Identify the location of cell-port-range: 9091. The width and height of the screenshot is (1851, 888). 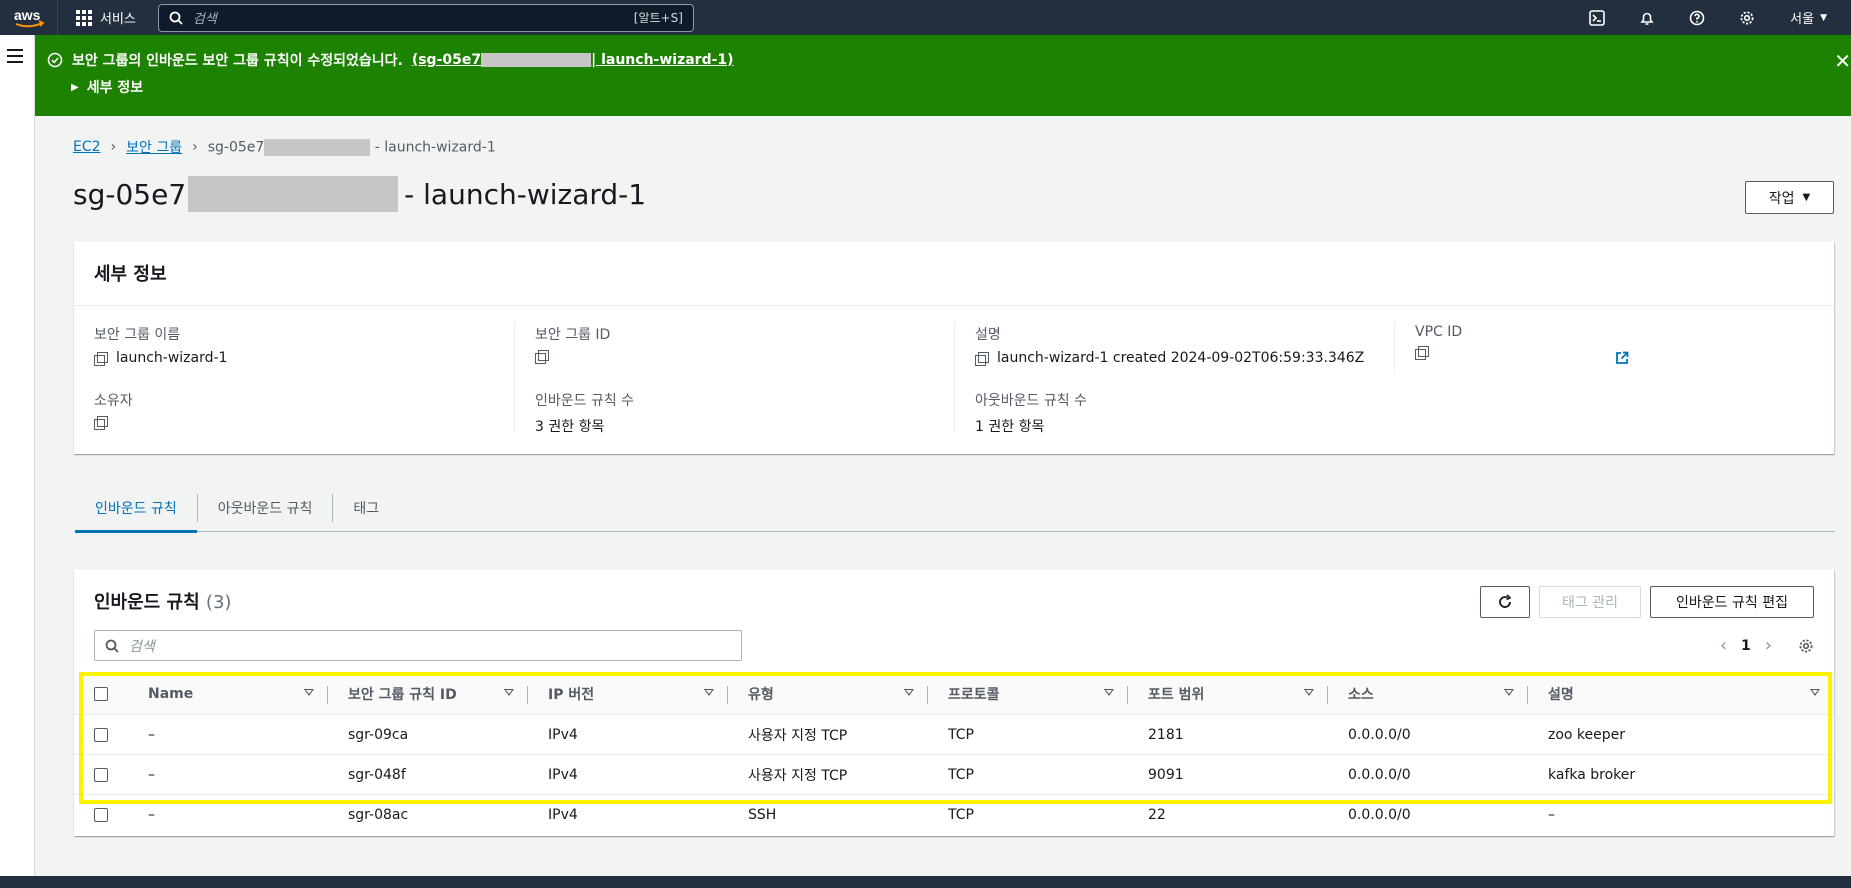
(1166, 774).